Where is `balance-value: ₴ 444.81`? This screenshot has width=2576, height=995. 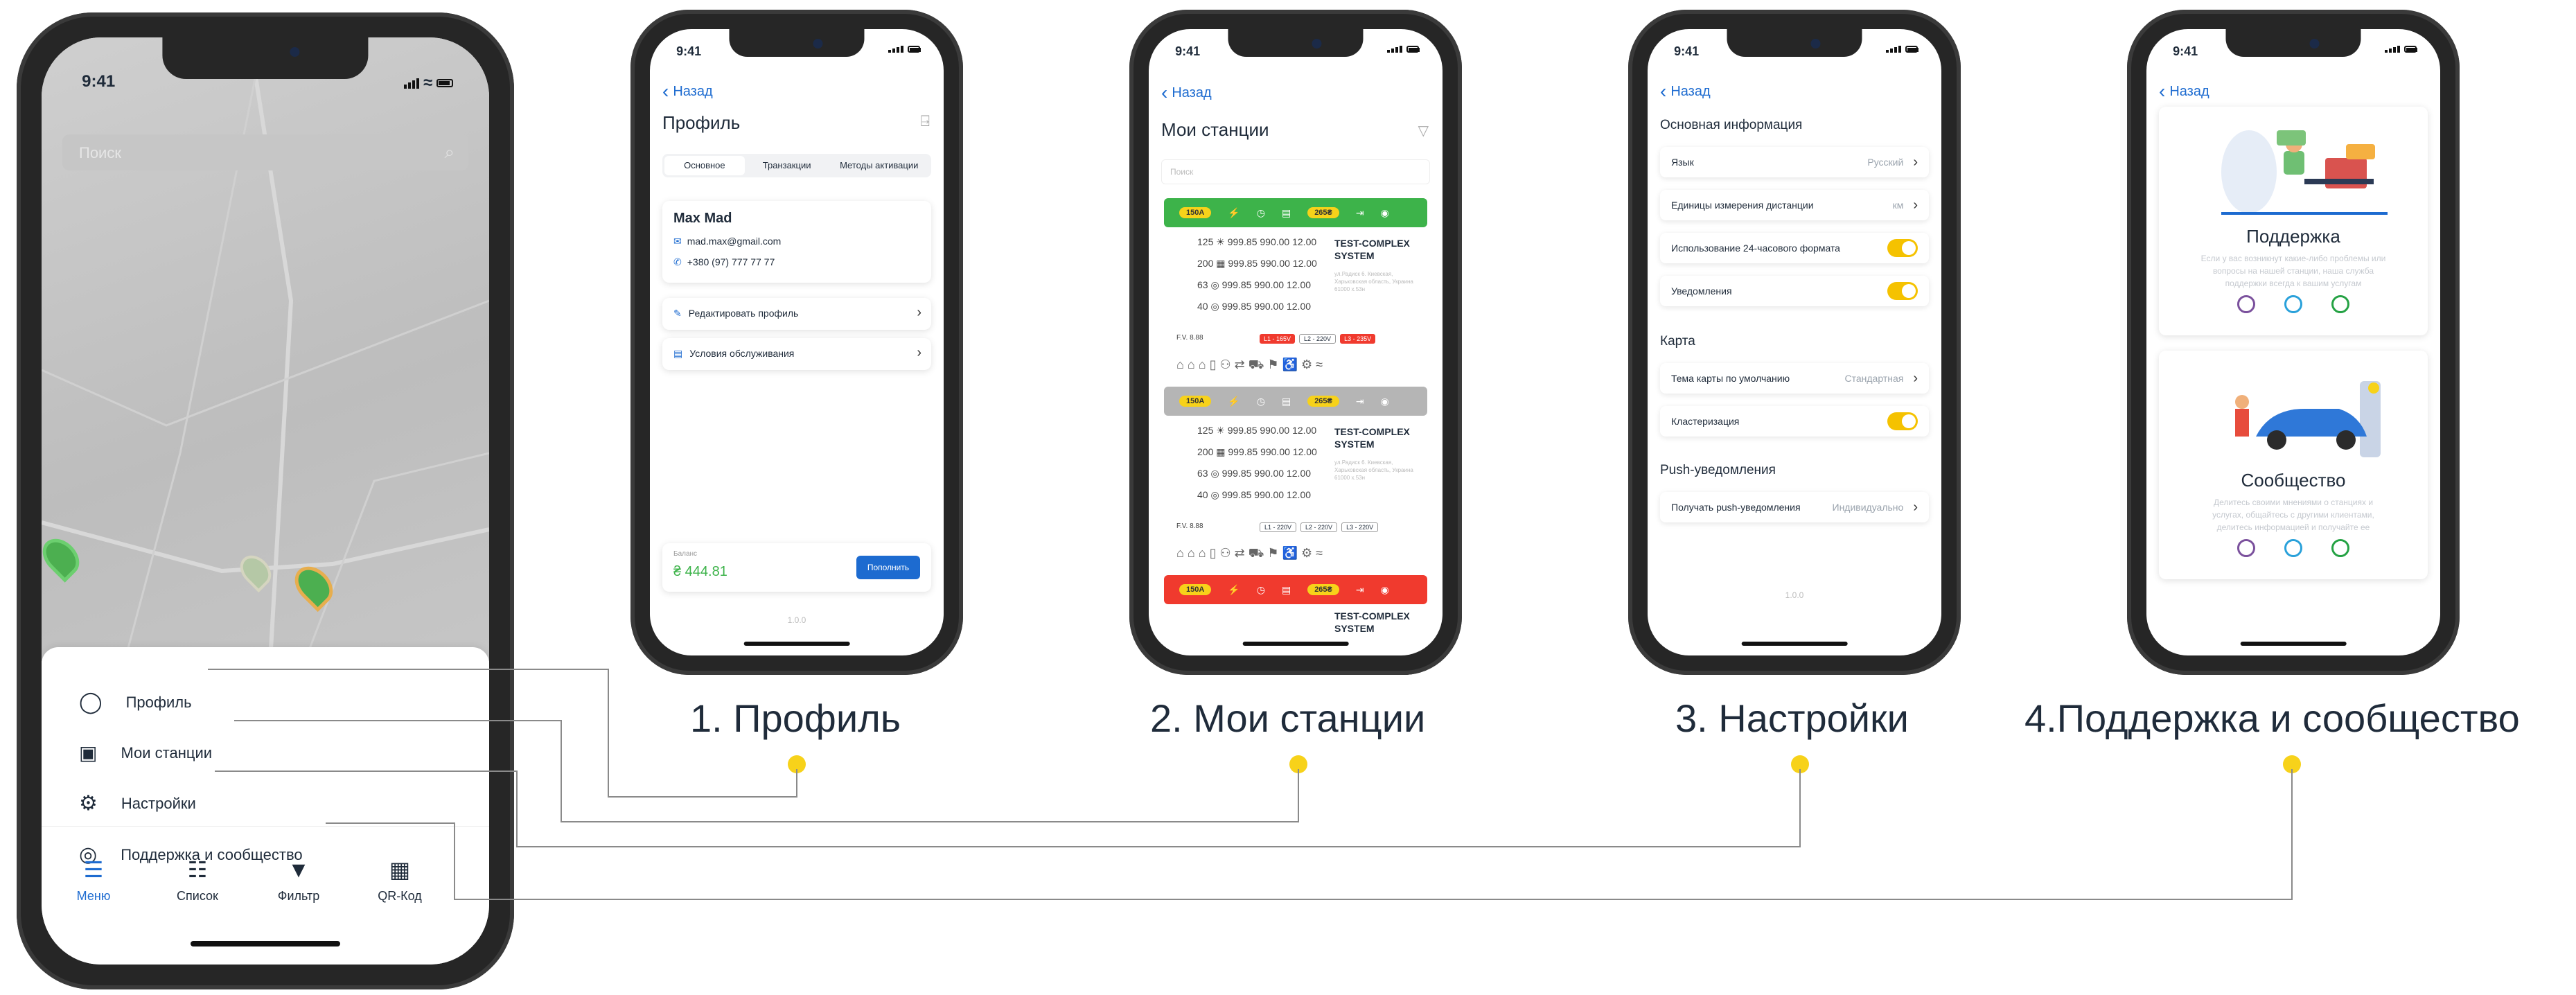
balance-value: ₴ 444.81 is located at coordinates (700, 571).